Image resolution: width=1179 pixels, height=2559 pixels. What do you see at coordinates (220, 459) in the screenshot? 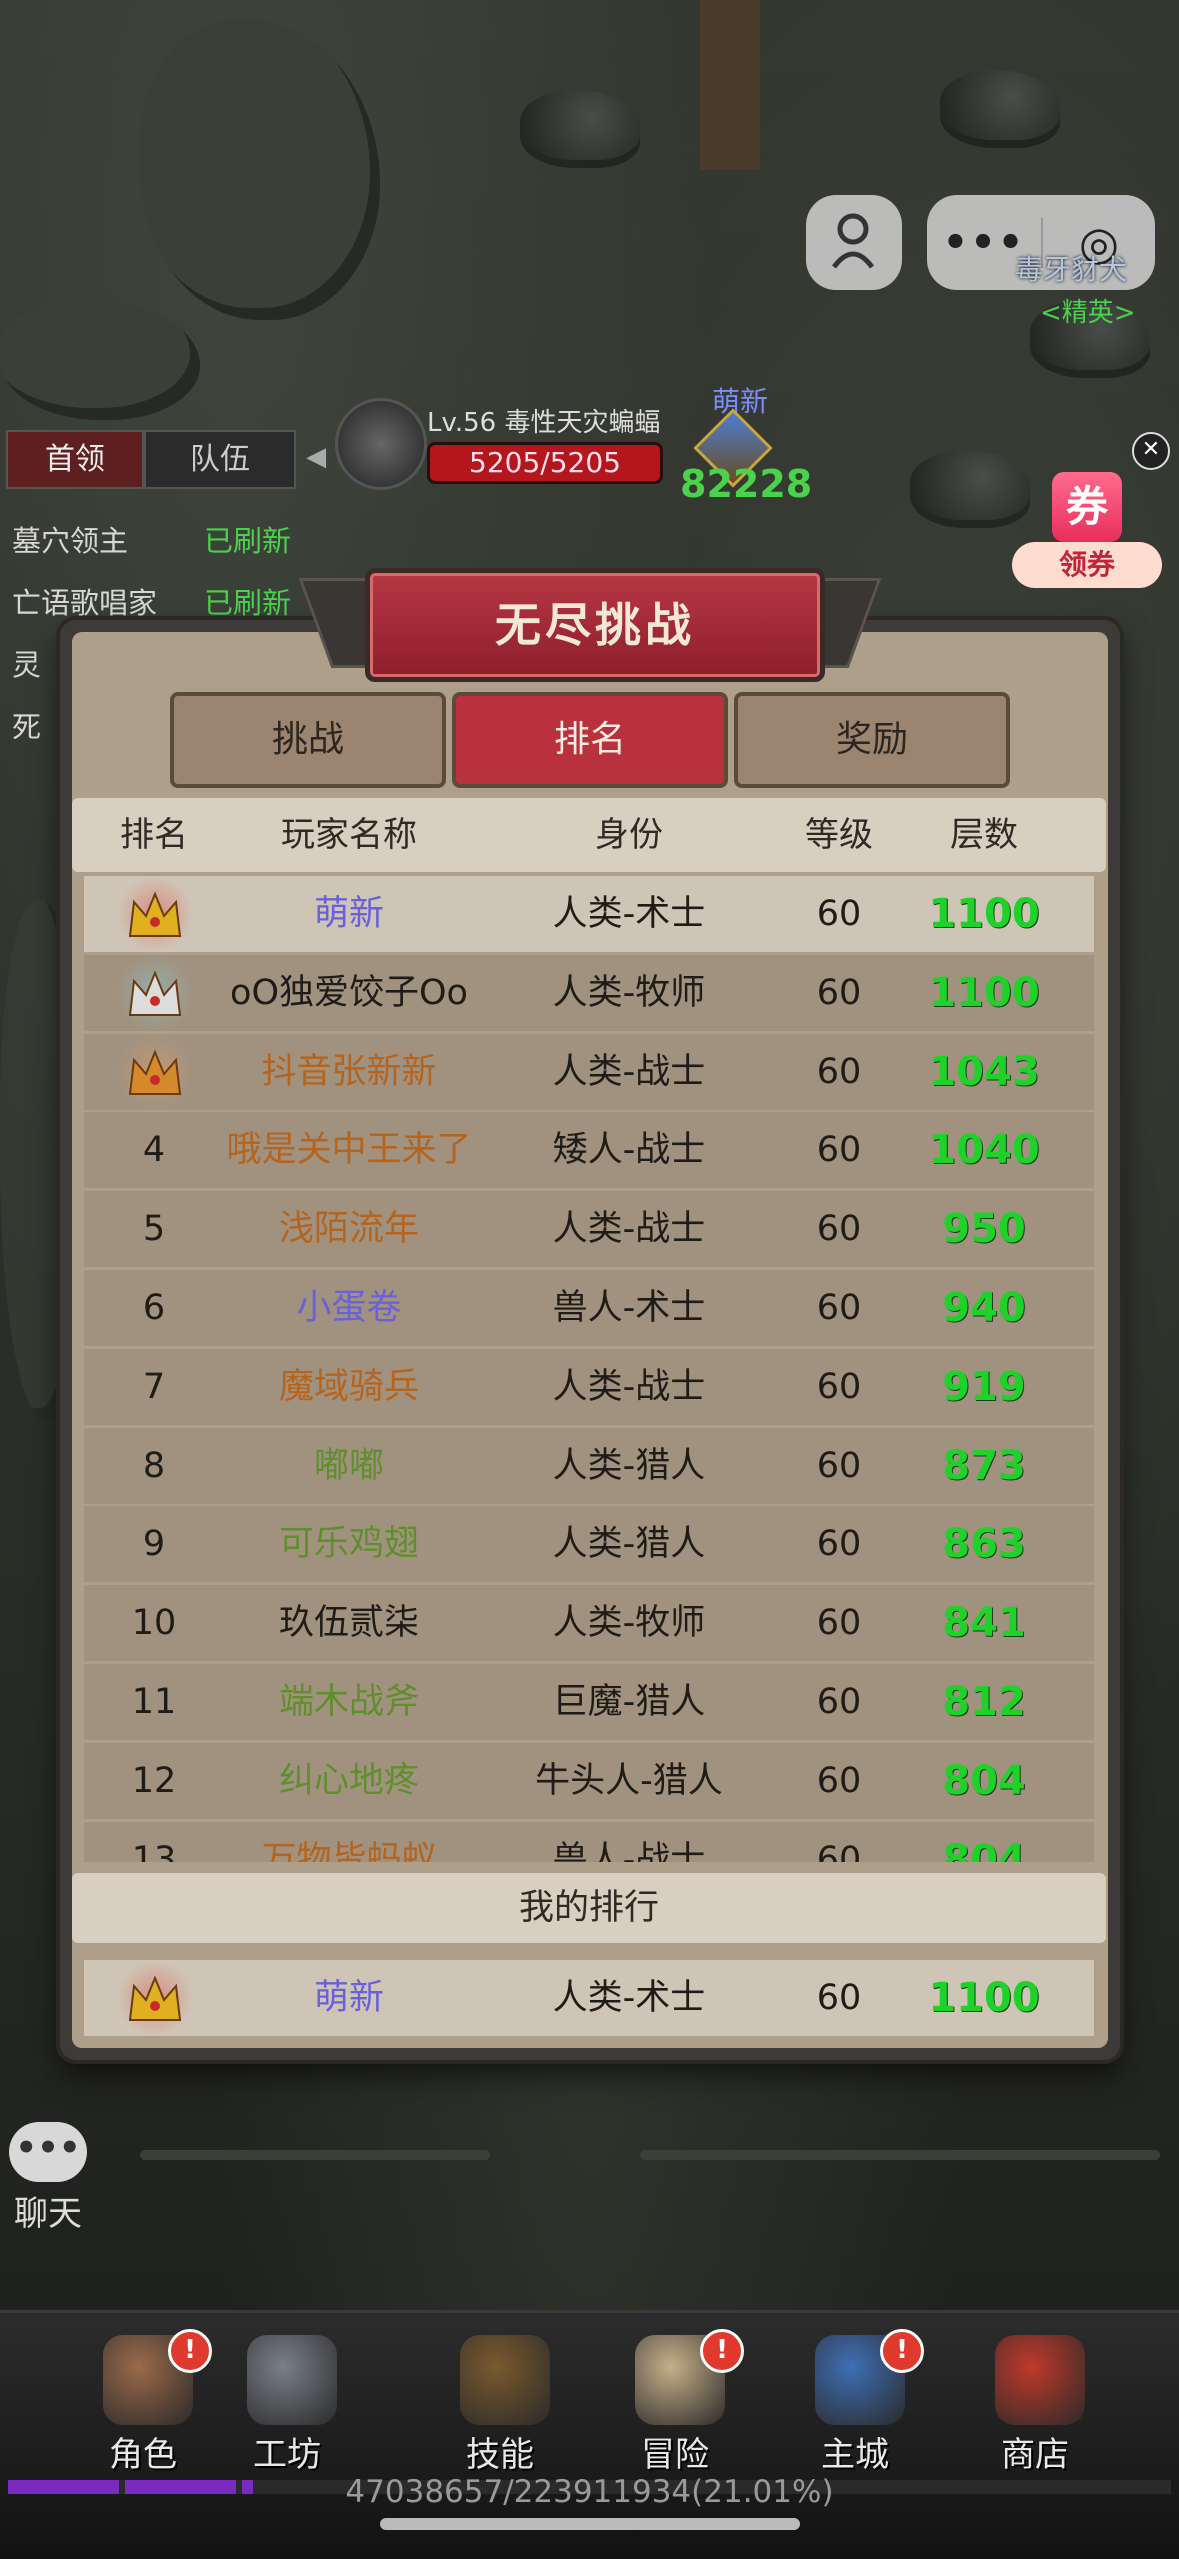
I see `tab-team: 队伍` at bounding box center [220, 459].